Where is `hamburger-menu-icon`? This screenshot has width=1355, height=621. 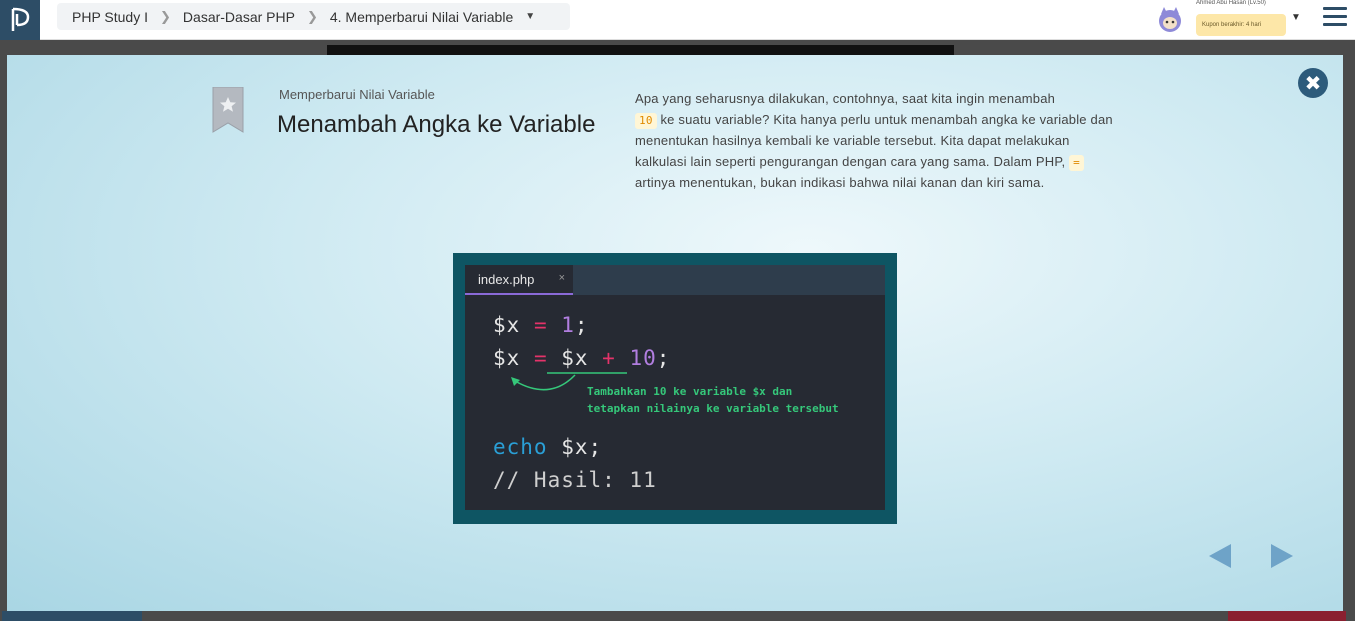 hamburger-menu-icon is located at coordinates (1335, 17).